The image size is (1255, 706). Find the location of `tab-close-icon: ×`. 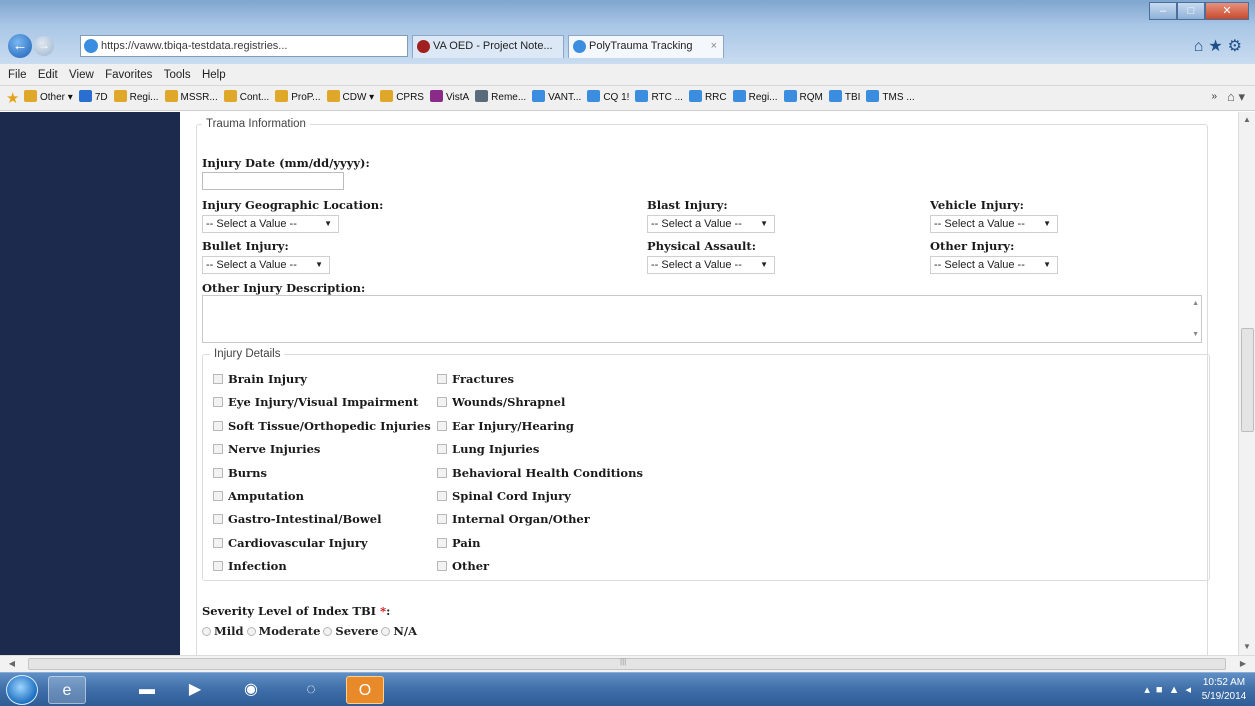

tab-close-icon: × is located at coordinates (714, 46).